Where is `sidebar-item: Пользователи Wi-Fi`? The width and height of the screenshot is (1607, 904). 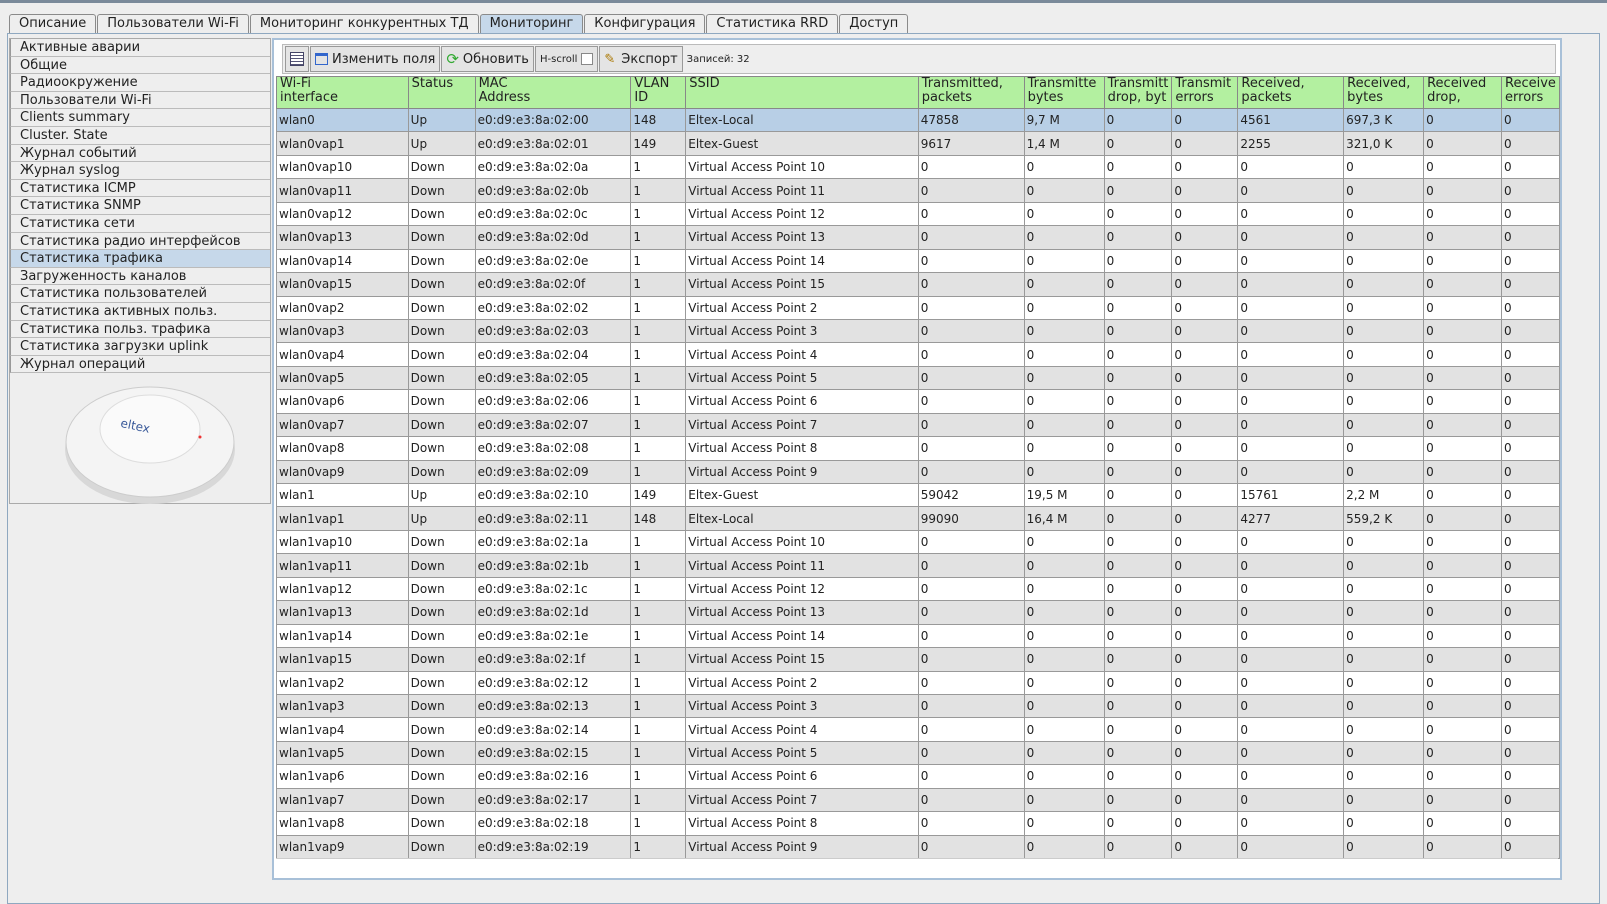 sidebar-item: Пользователи Wi-Fi is located at coordinates (140, 100).